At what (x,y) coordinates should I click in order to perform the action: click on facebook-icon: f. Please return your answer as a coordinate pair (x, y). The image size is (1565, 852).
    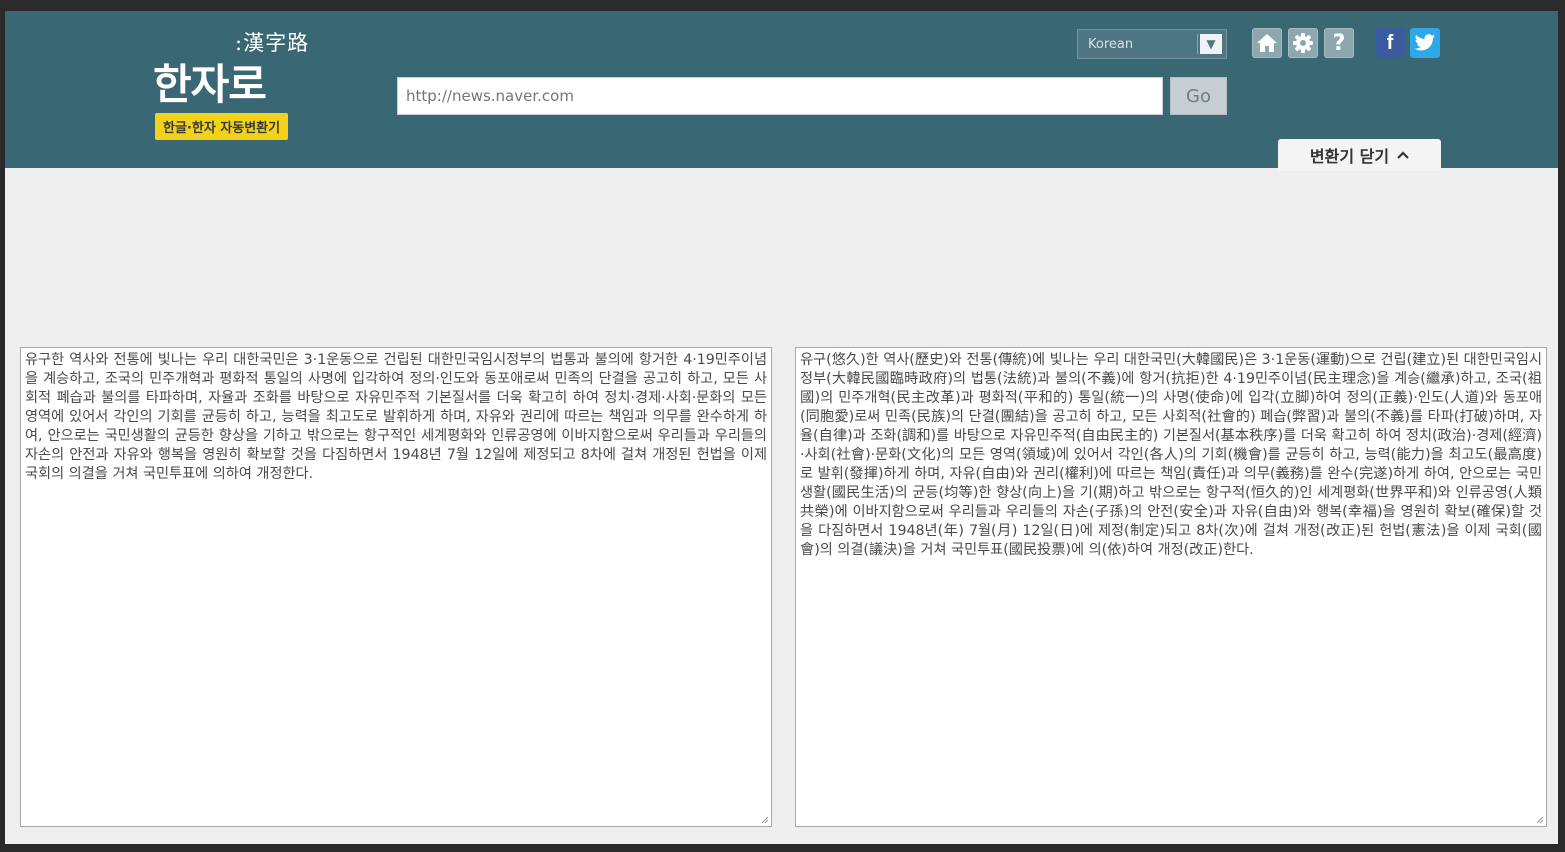
    Looking at the image, I should click on (1390, 42).